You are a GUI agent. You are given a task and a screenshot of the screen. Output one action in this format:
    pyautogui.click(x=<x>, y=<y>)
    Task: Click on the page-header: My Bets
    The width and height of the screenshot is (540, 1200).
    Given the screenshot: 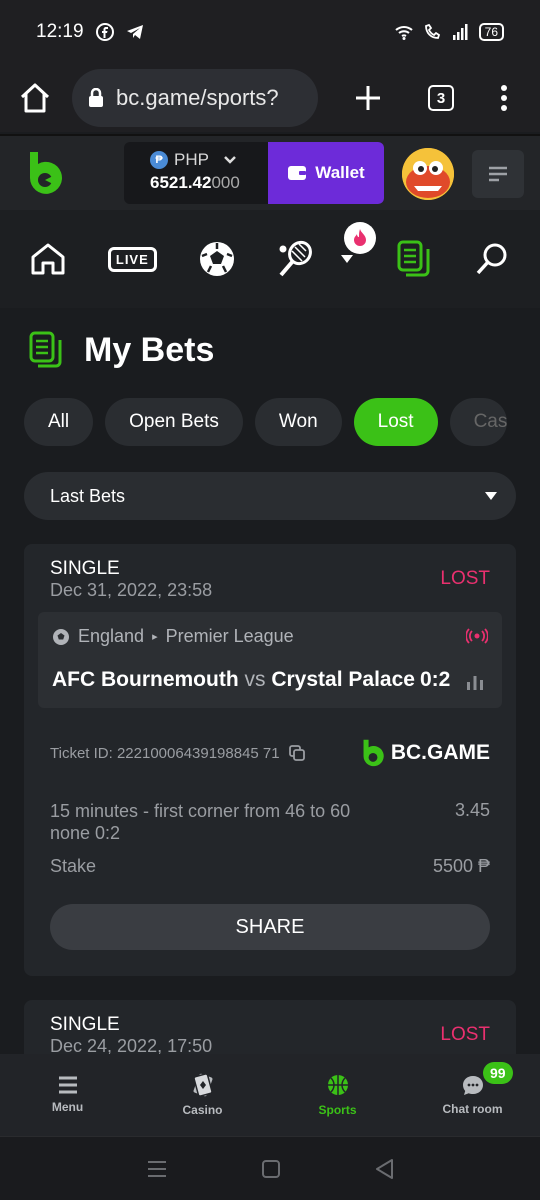 What is the action you would take?
    pyautogui.click(x=121, y=350)
    